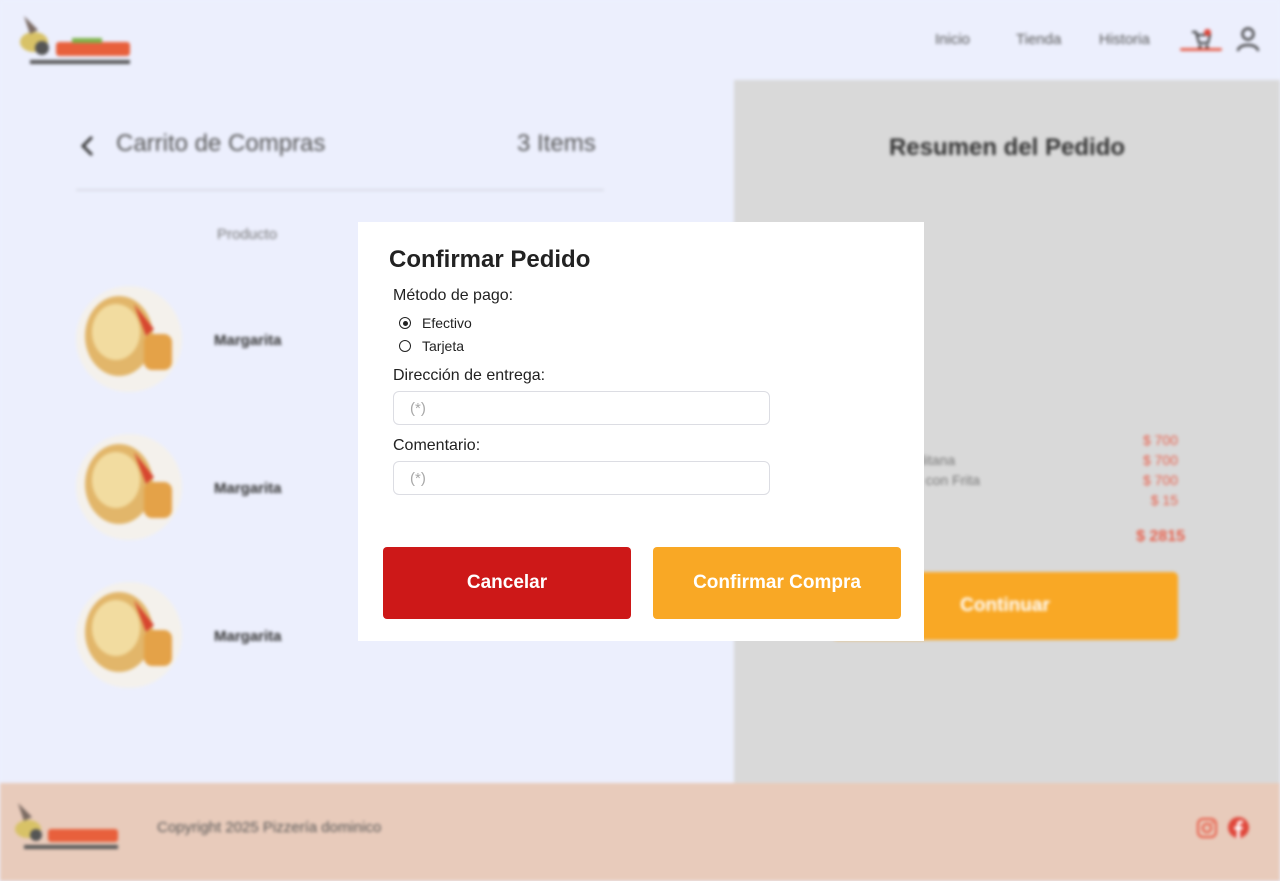  What do you see at coordinates (340, 190) in the screenshot?
I see `divider` at bounding box center [340, 190].